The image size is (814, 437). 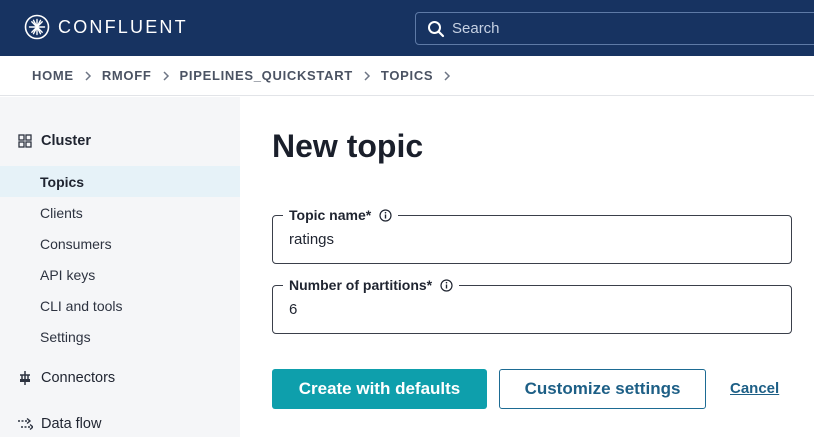 I want to click on topic-name-input: ratings, so click(x=311, y=239).